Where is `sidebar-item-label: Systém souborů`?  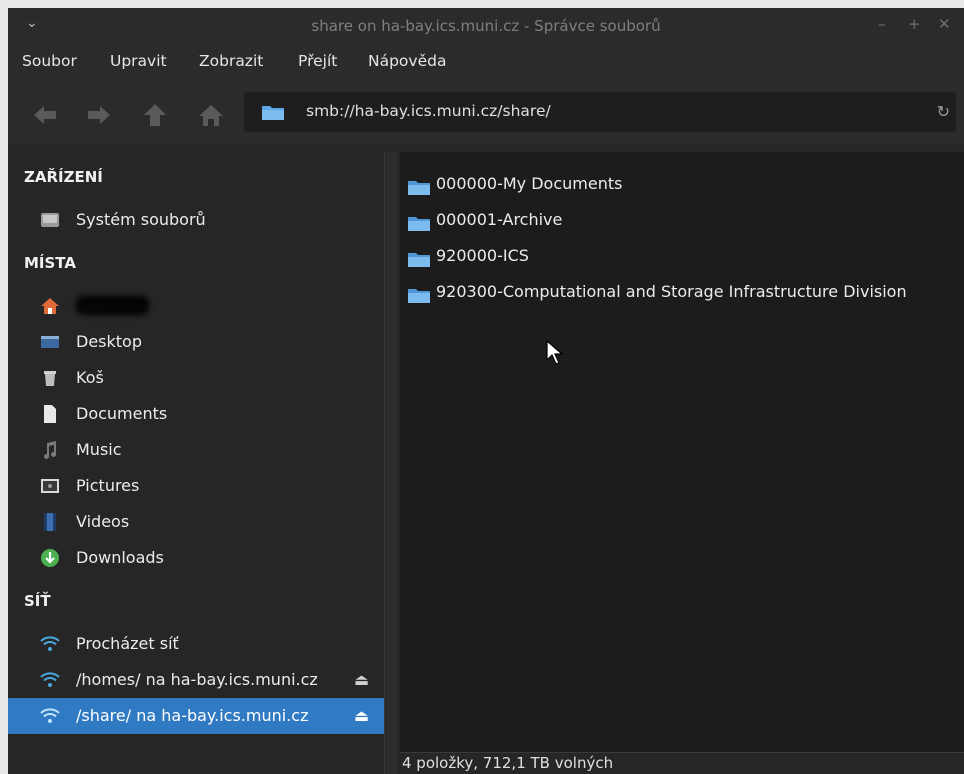
sidebar-item-label: Systém souborů is located at coordinates (141, 219).